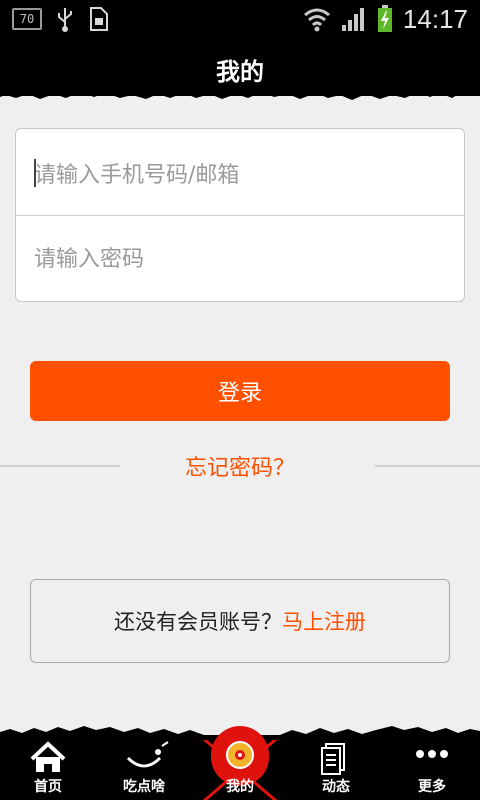 The image size is (480, 800). What do you see at coordinates (333, 759) in the screenshot?
I see `document-icon` at bounding box center [333, 759].